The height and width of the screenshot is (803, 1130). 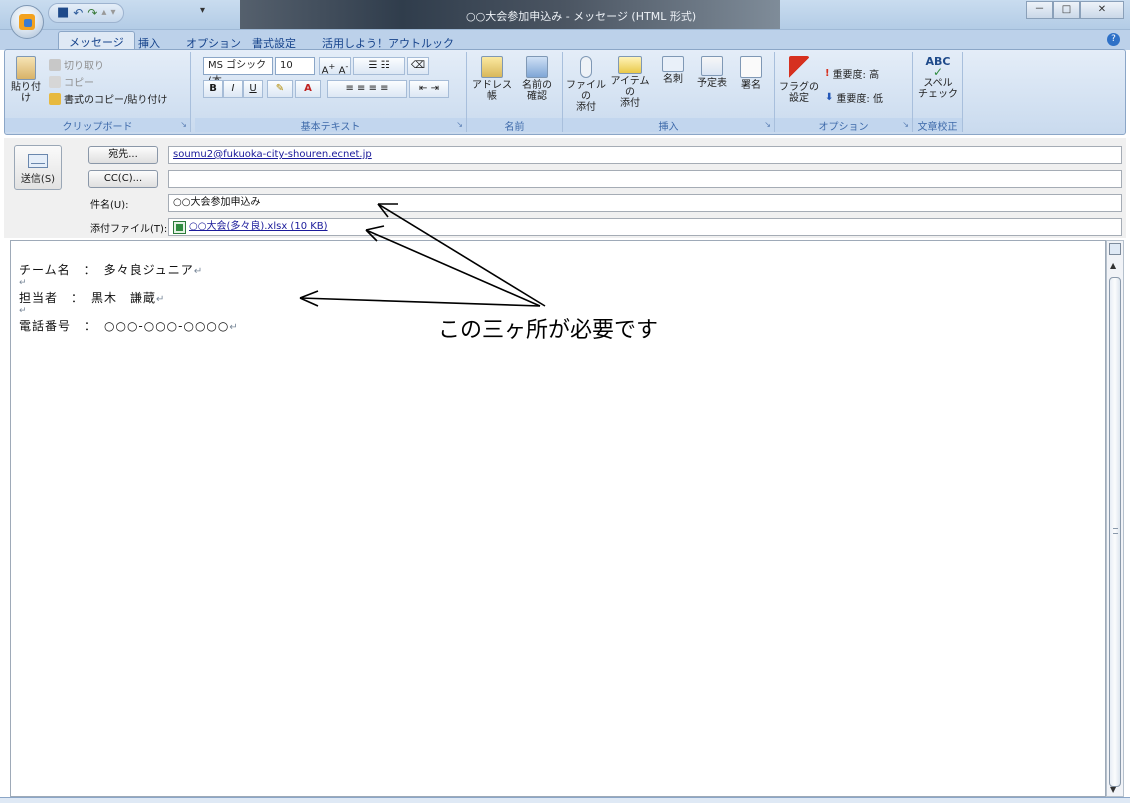 What do you see at coordinates (420, 302) in the screenshot?
I see `arrow-to-contact` at bounding box center [420, 302].